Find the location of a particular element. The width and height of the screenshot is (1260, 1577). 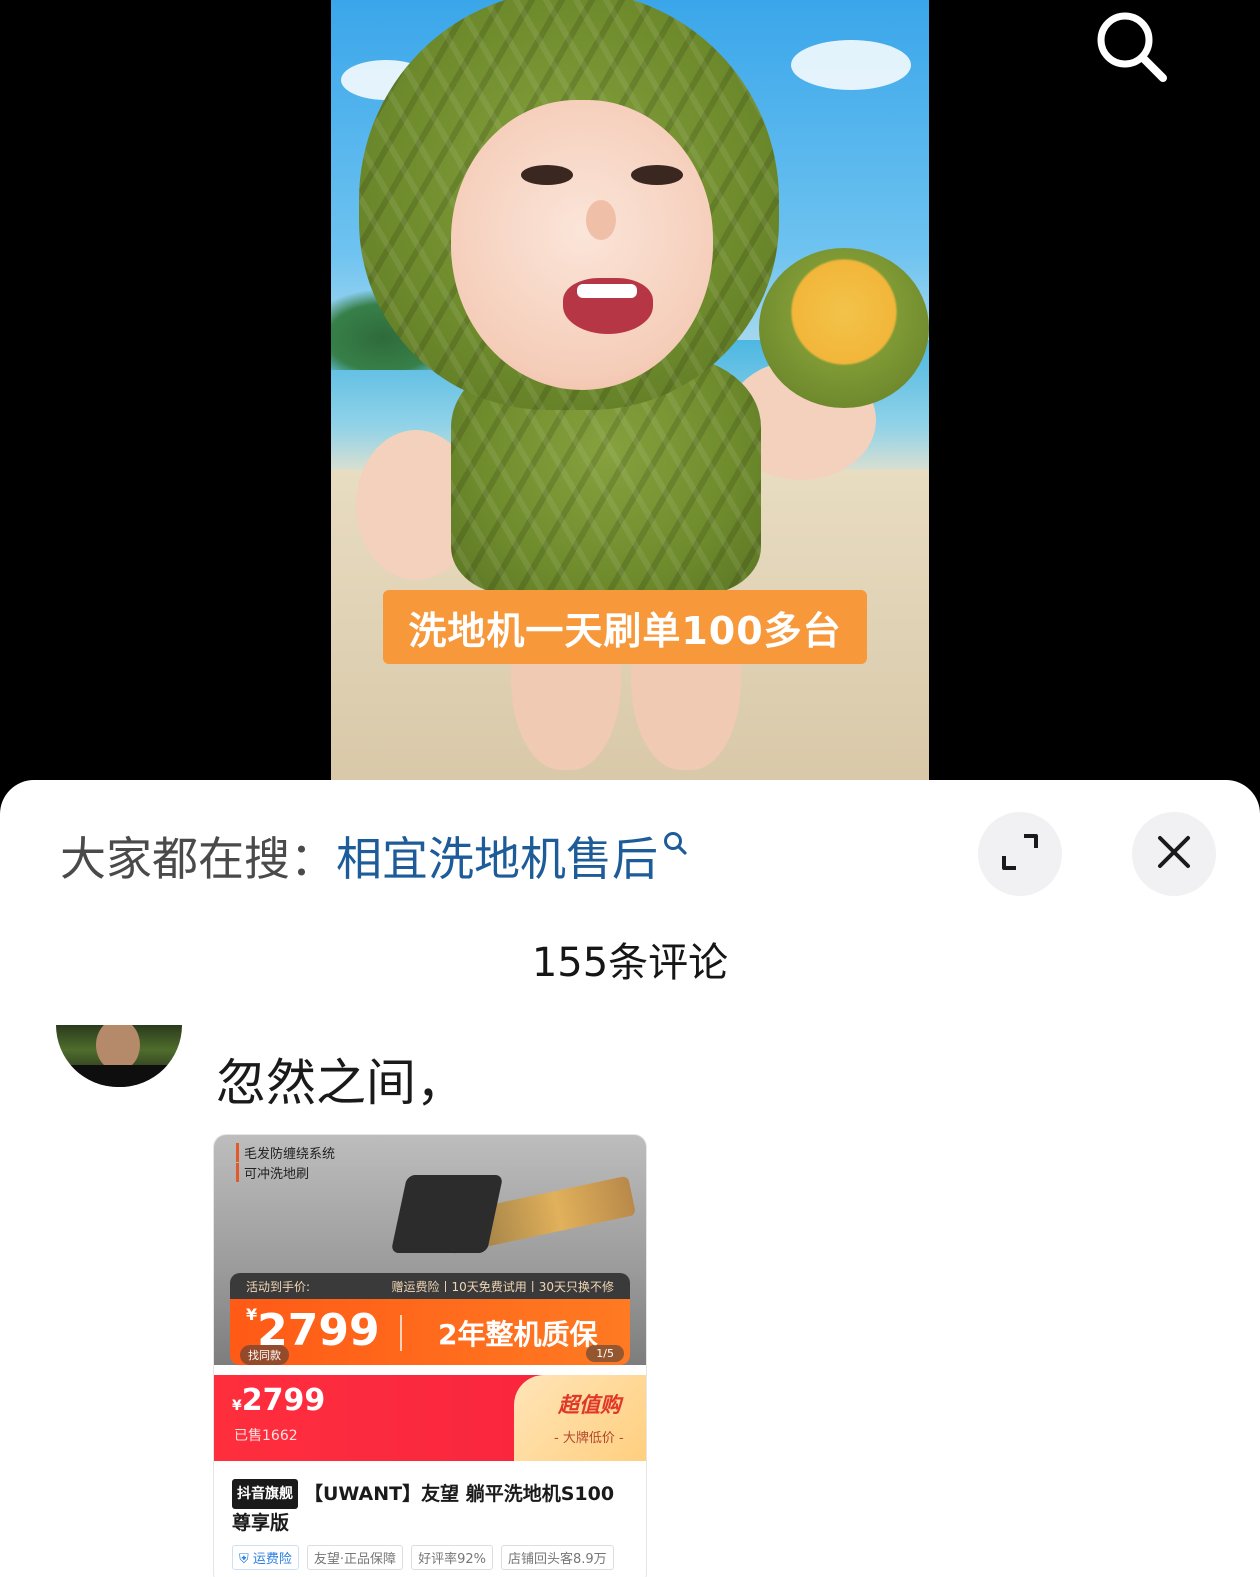

value-deal-subtitle: - 大牌低价 - is located at coordinates (589, 1438).